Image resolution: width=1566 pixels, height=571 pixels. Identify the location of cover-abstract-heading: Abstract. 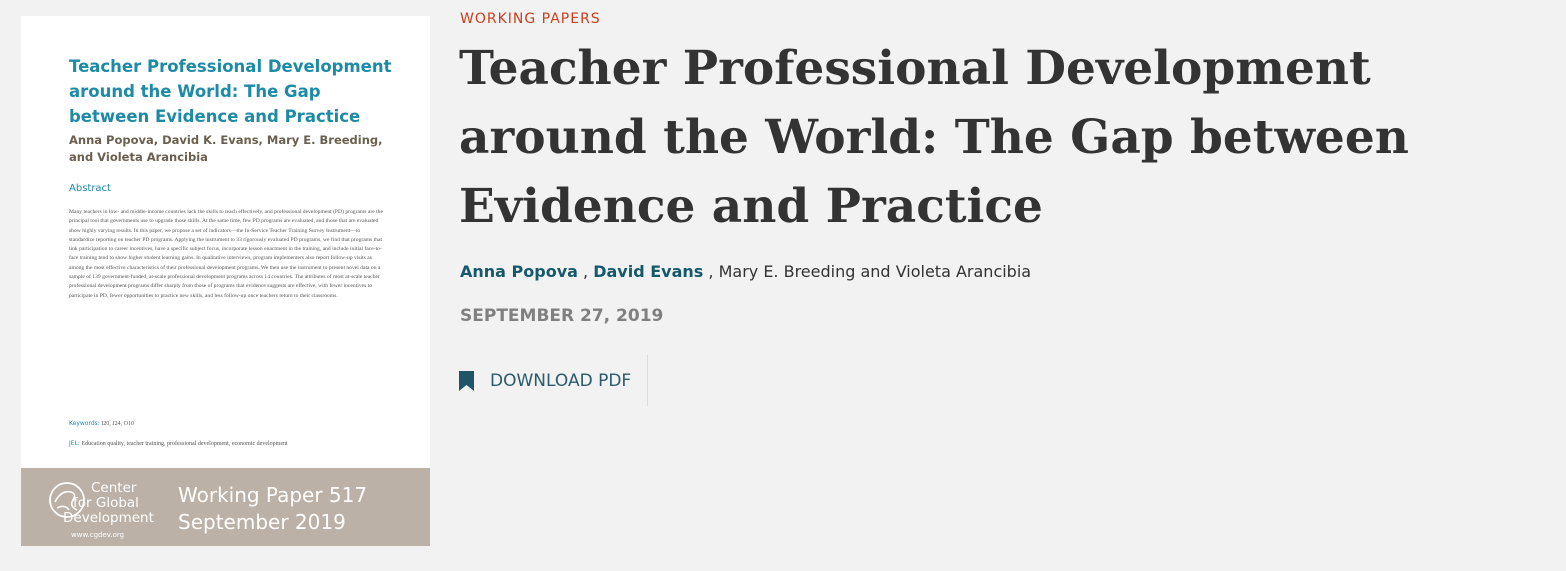
(90, 188).